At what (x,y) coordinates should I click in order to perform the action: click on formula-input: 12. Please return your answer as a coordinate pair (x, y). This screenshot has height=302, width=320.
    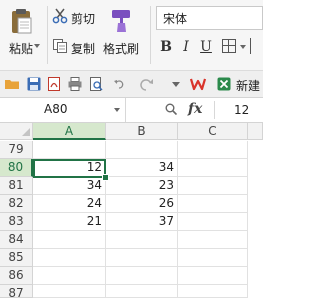
    Looking at the image, I should click on (241, 110).